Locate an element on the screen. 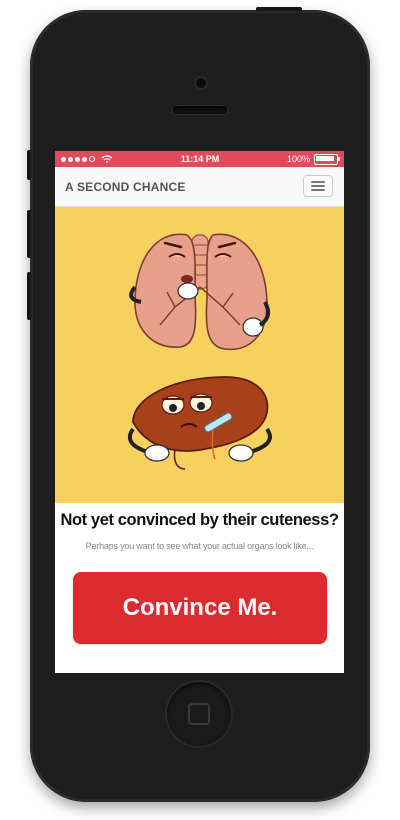 This screenshot has width=400, height=820. volume-up-button is located at coordinates (29, 234).